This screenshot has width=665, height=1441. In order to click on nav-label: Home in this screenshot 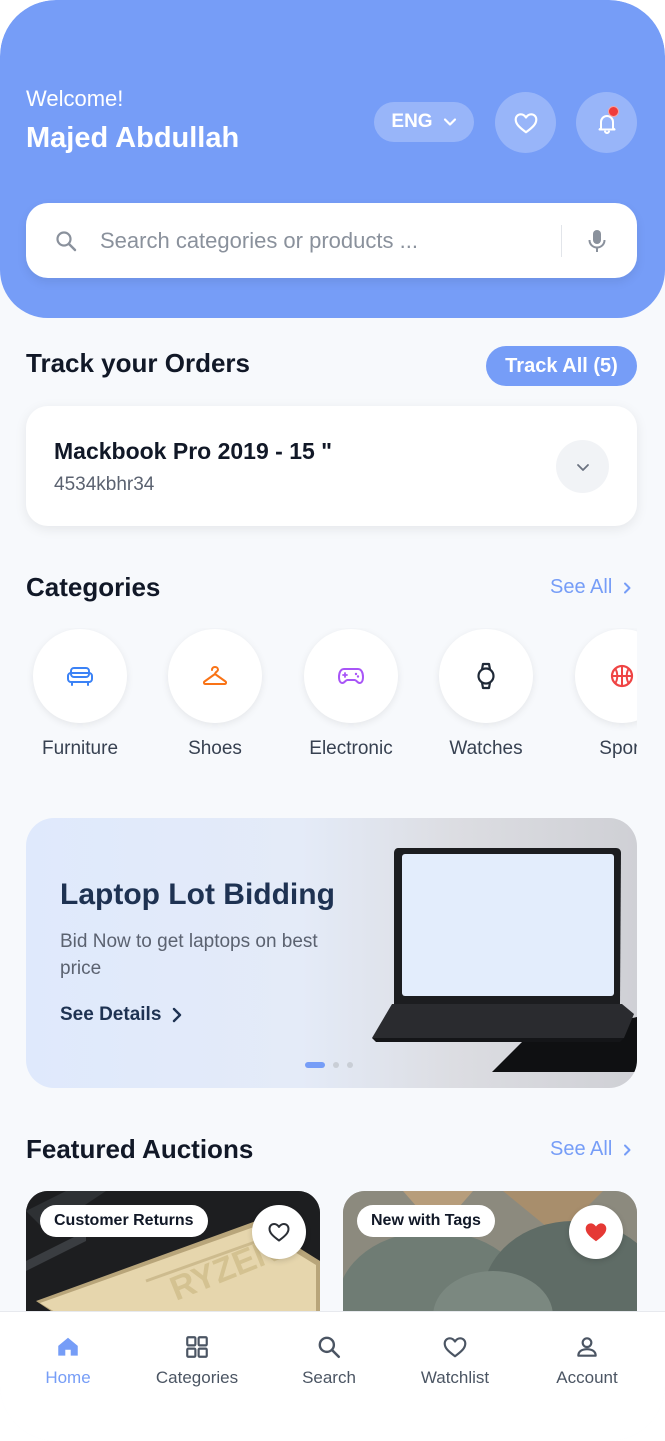, I will do `click(68, 1377)`.